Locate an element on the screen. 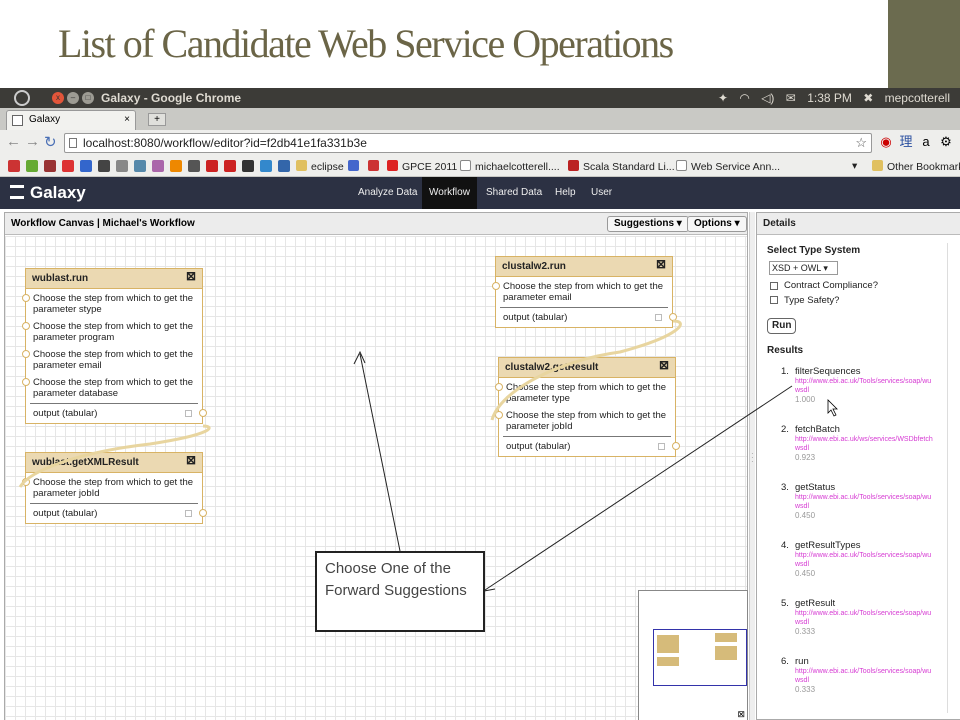  wifi-icon: ◠ is located at coordinates (744, 98).